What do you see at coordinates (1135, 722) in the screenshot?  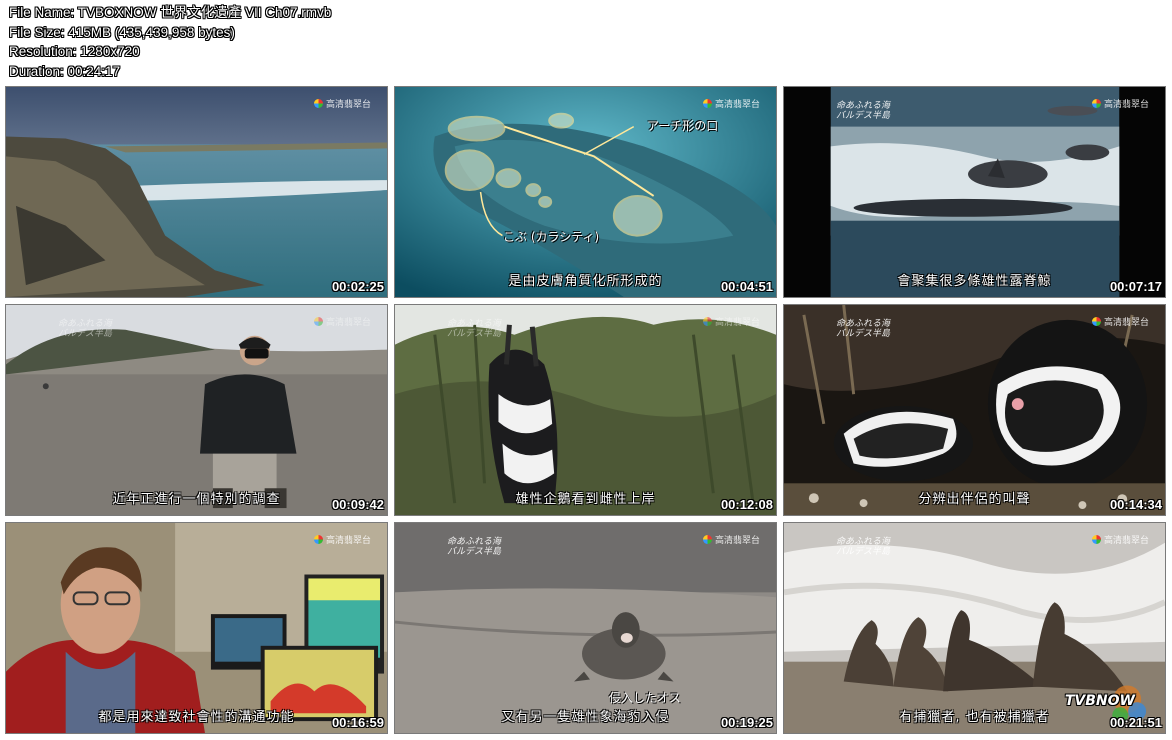 I see `timestamp: 00:21:51` at bounding box center [1135, 722].